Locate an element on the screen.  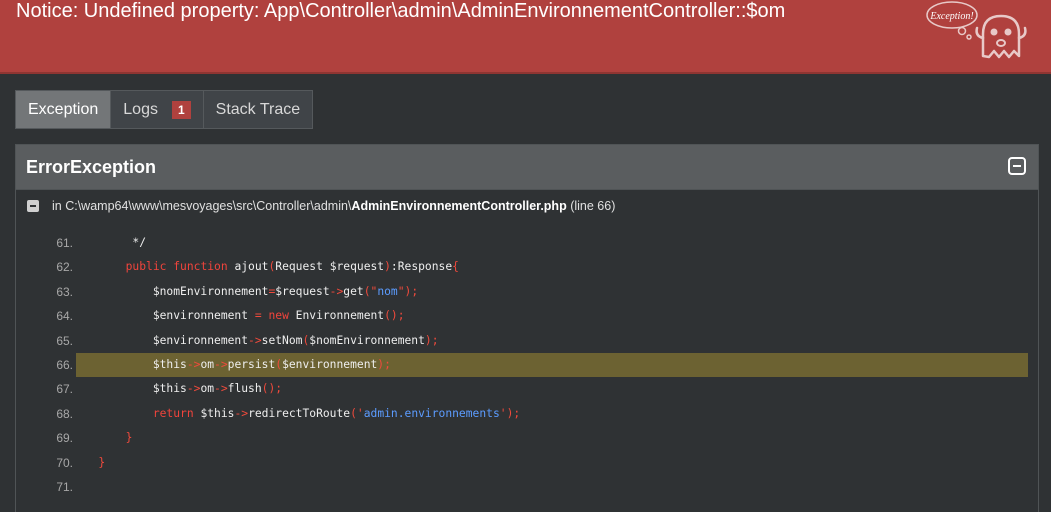
code-line: 69. } is located at coordinates (527, 438).